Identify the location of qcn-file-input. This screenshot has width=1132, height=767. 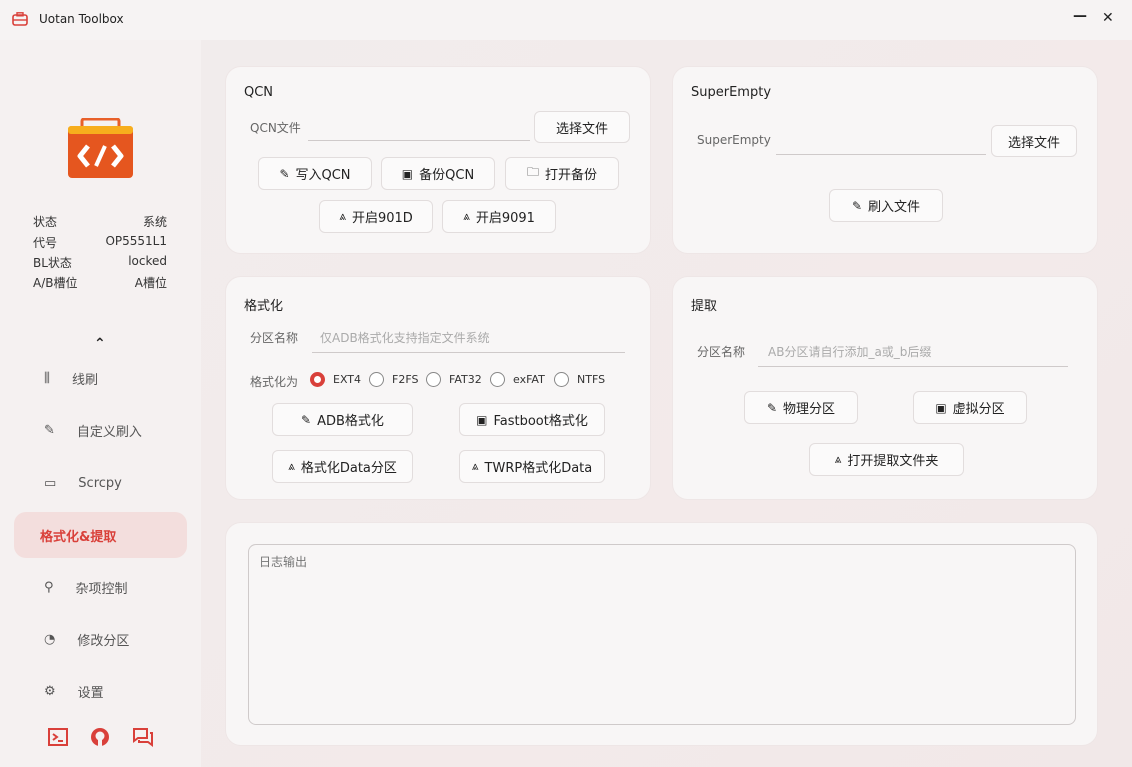
(419, 130).